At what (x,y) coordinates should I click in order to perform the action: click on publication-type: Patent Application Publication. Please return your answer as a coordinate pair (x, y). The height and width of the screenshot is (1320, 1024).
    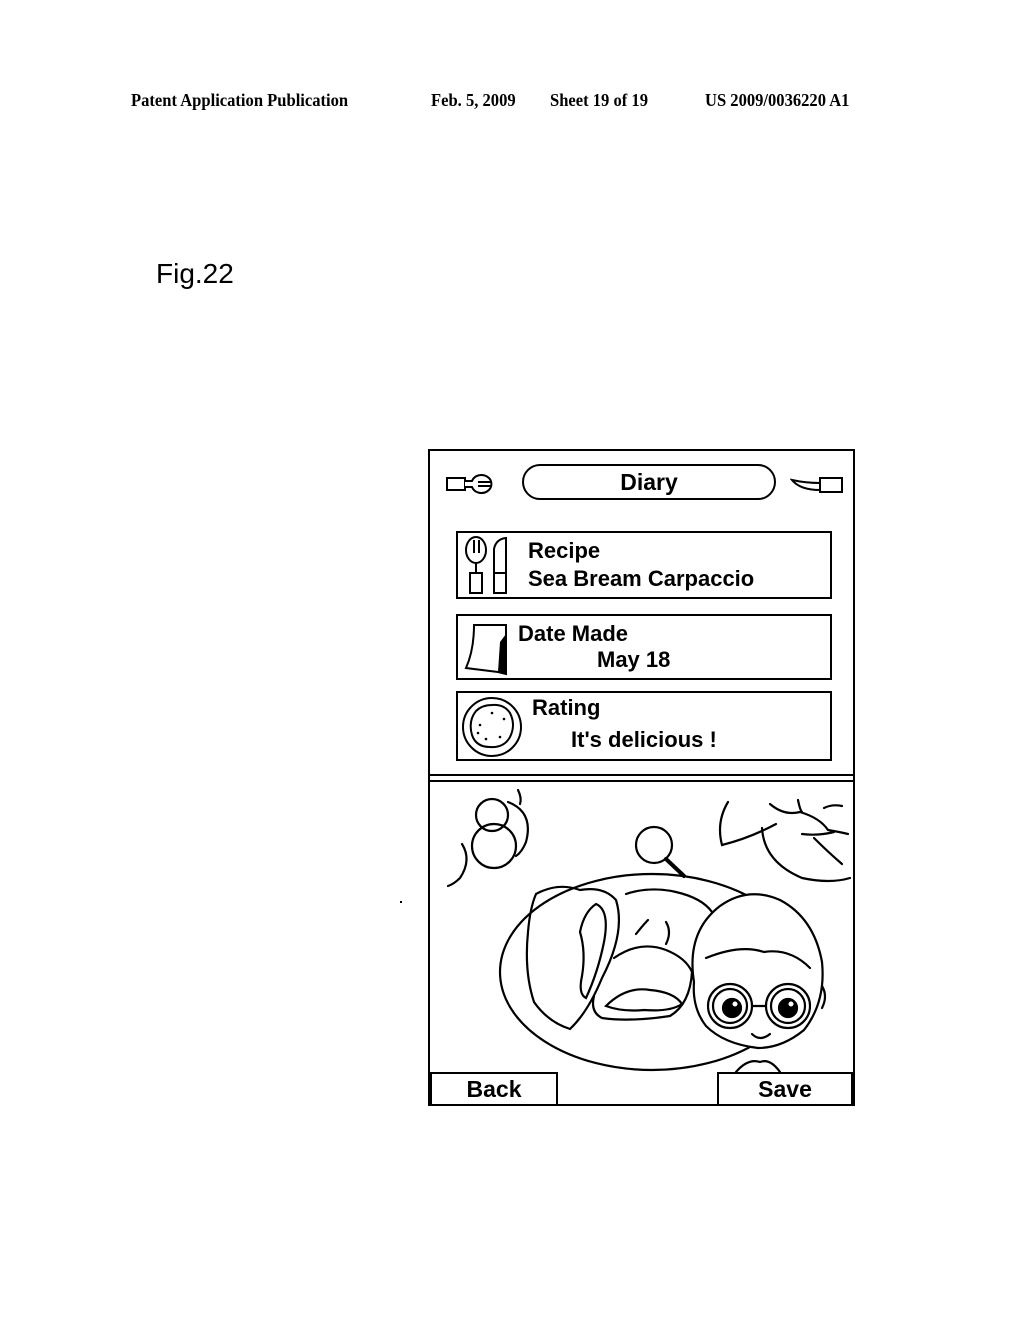
    Looking at the image, I should click on (240, 100).